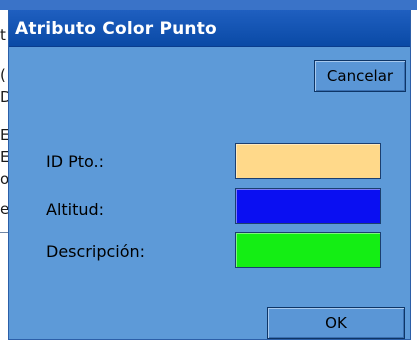 The height and width of the screenshot is (344, 417). What do you see at coordinates (336, 323) in the screenshot?
I see `ok-button: OK` at bounding box center [336, 323].